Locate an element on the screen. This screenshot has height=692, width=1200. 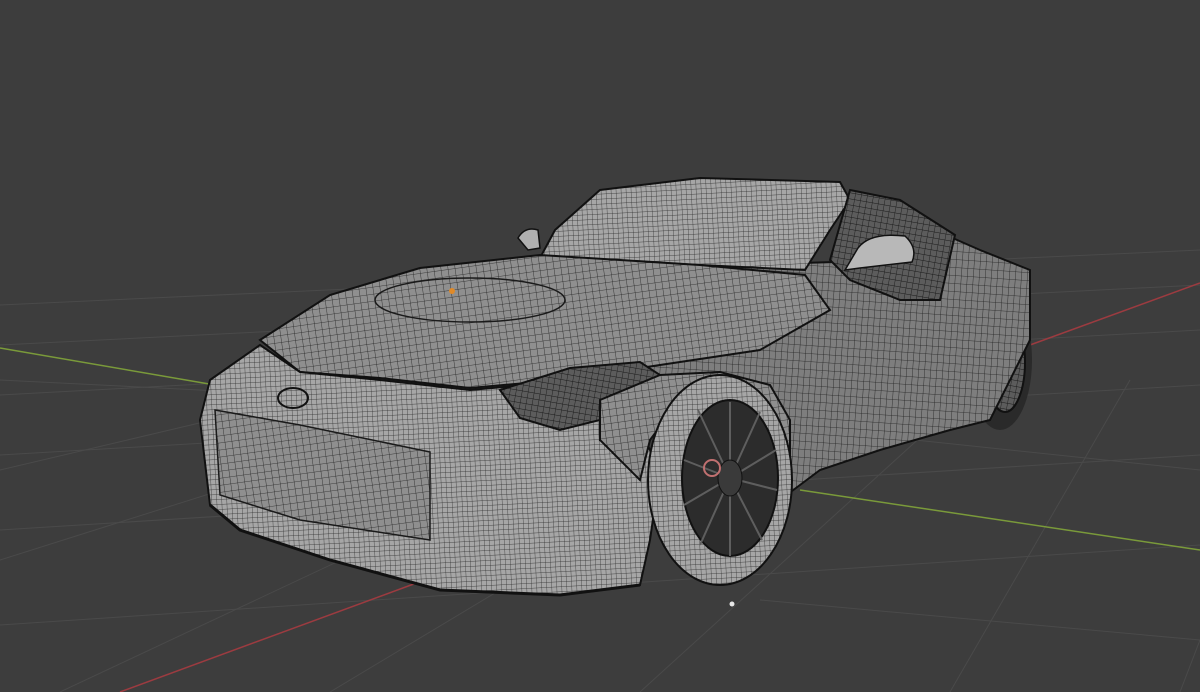
3d-cursor-dot is located at coordinates (732, 604).